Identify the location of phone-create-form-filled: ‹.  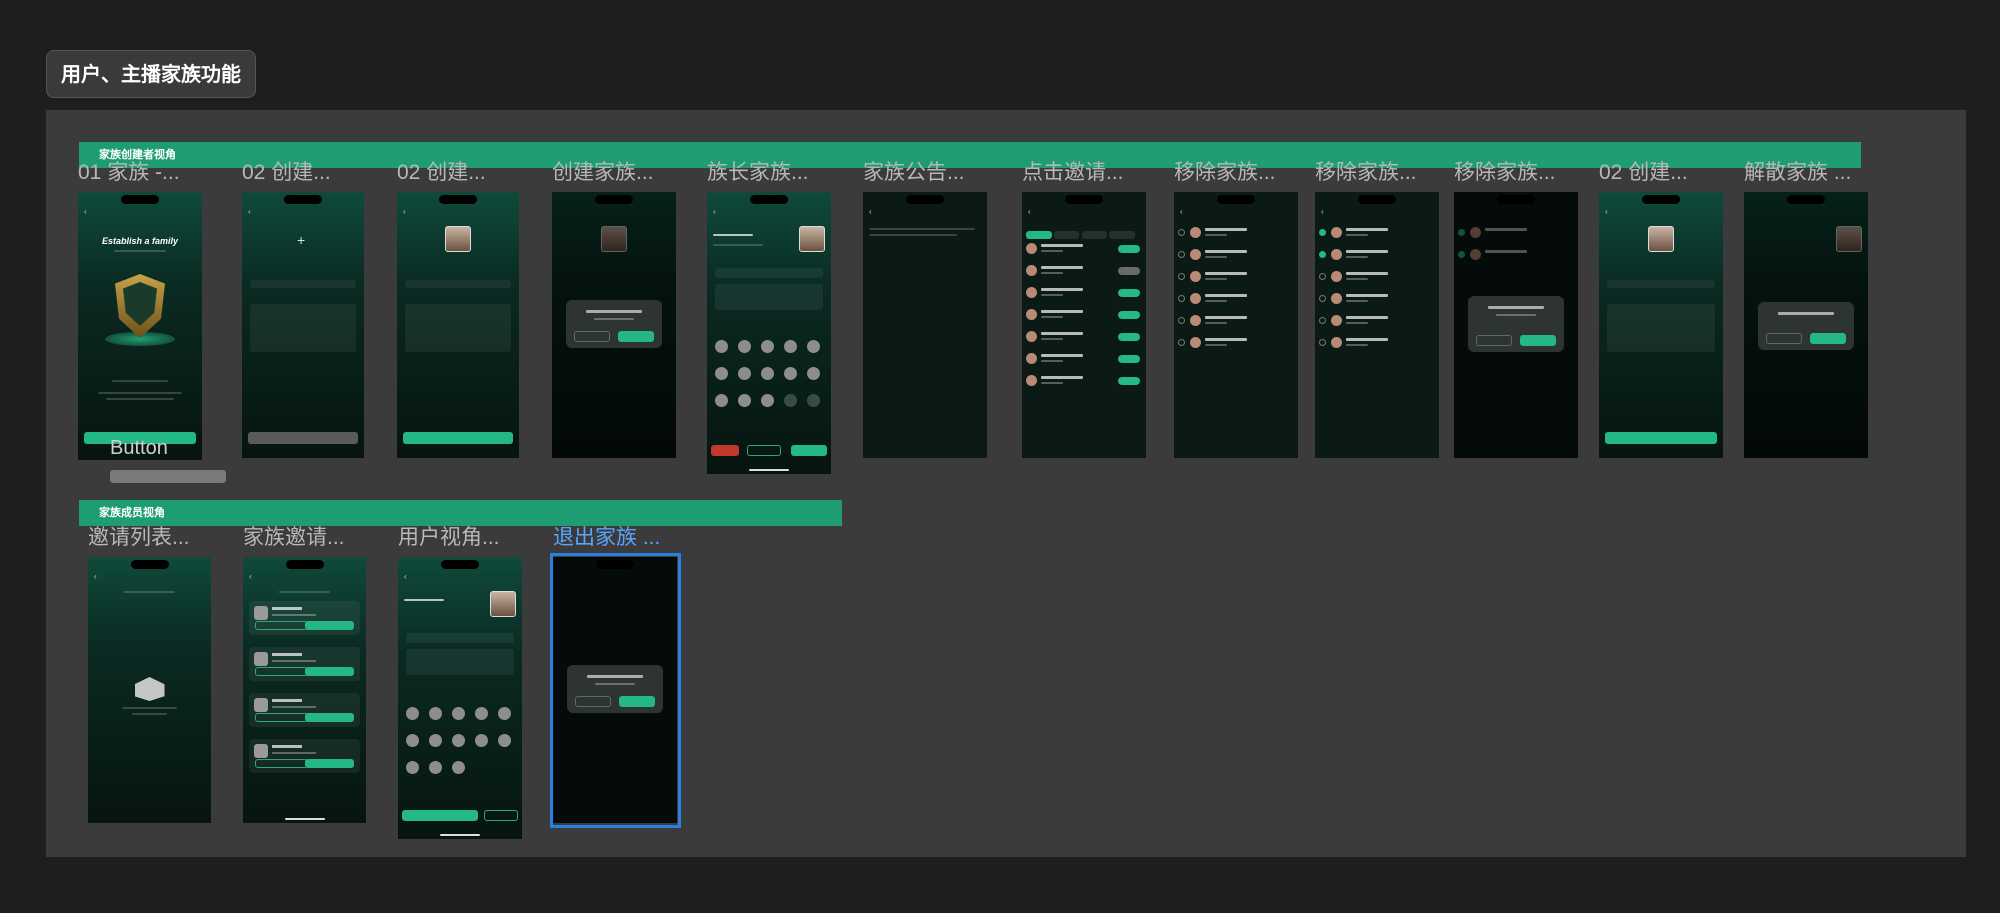
(458, 325).